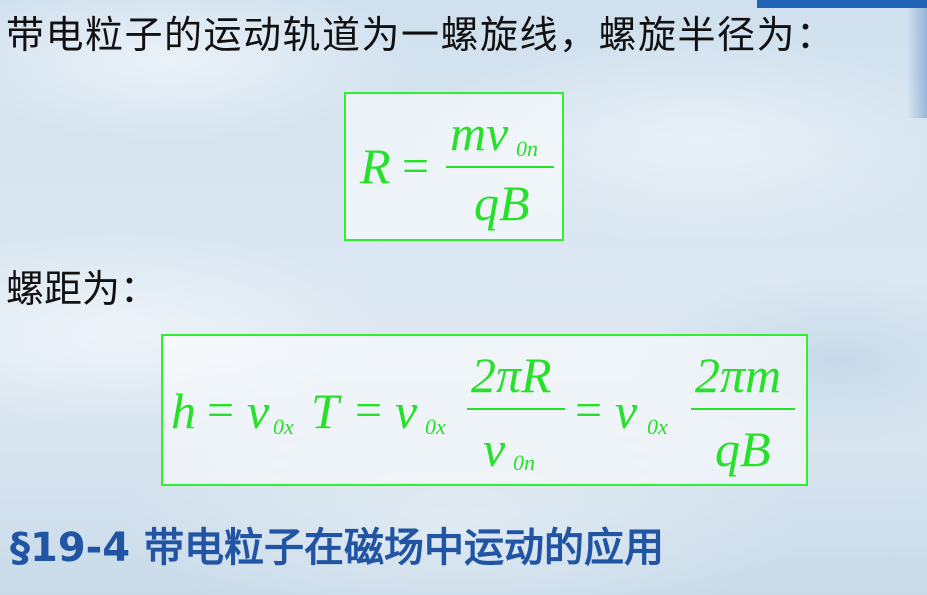 Image resolution: width=927 pixels, height=595 pixels. I want to click on radius-equals: =, so click(416, 166).